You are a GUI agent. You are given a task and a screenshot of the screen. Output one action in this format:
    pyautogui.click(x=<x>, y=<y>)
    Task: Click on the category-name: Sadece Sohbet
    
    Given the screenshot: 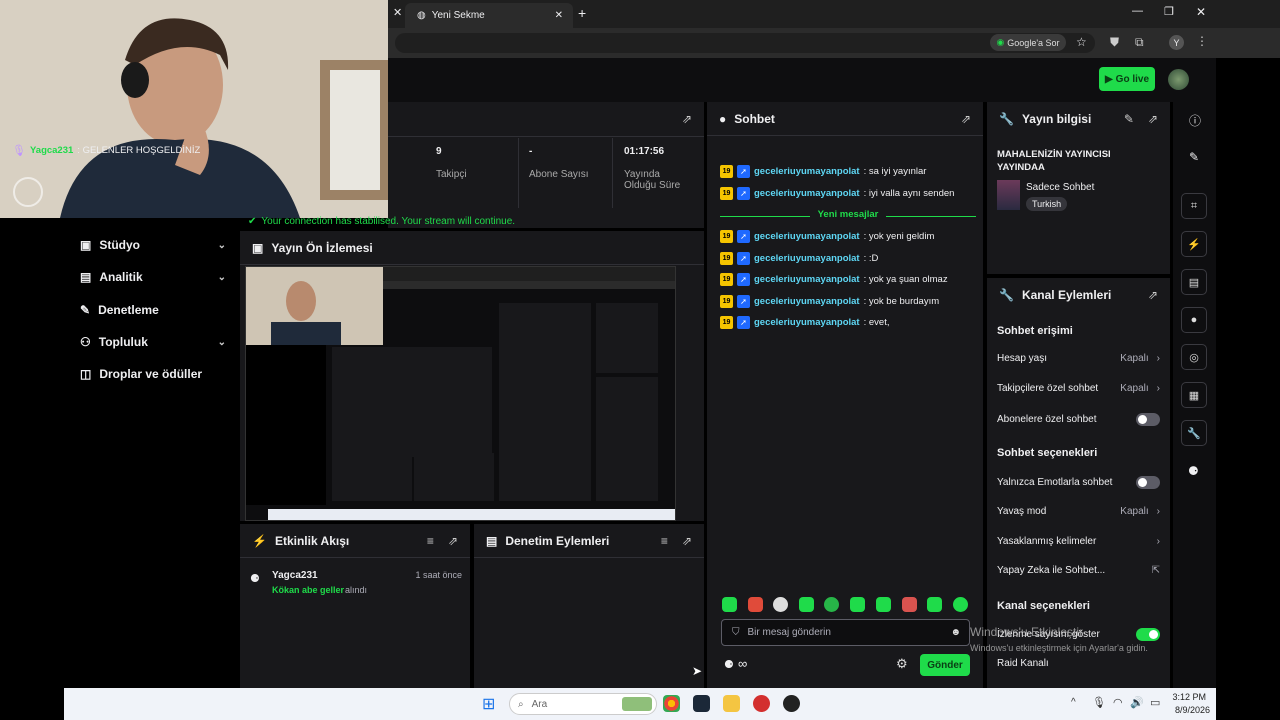 What is the action you would take?
    pyautogui.click(x=1060, y=187)
    